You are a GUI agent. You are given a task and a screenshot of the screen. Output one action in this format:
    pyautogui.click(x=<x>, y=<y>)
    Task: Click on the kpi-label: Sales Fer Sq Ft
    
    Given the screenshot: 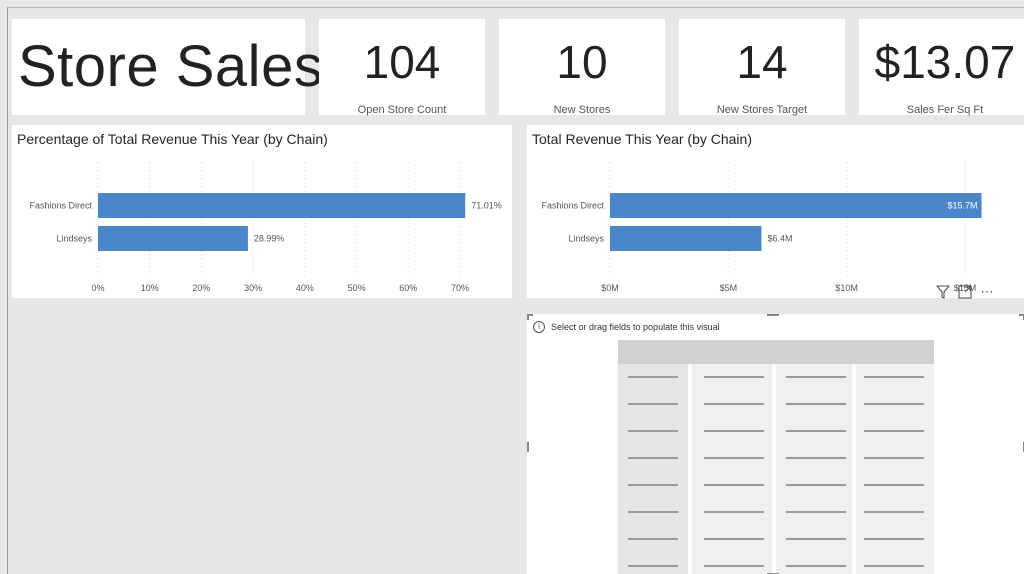 What is the action you would take?
    pyautogui.click(x=945, y=110)
    